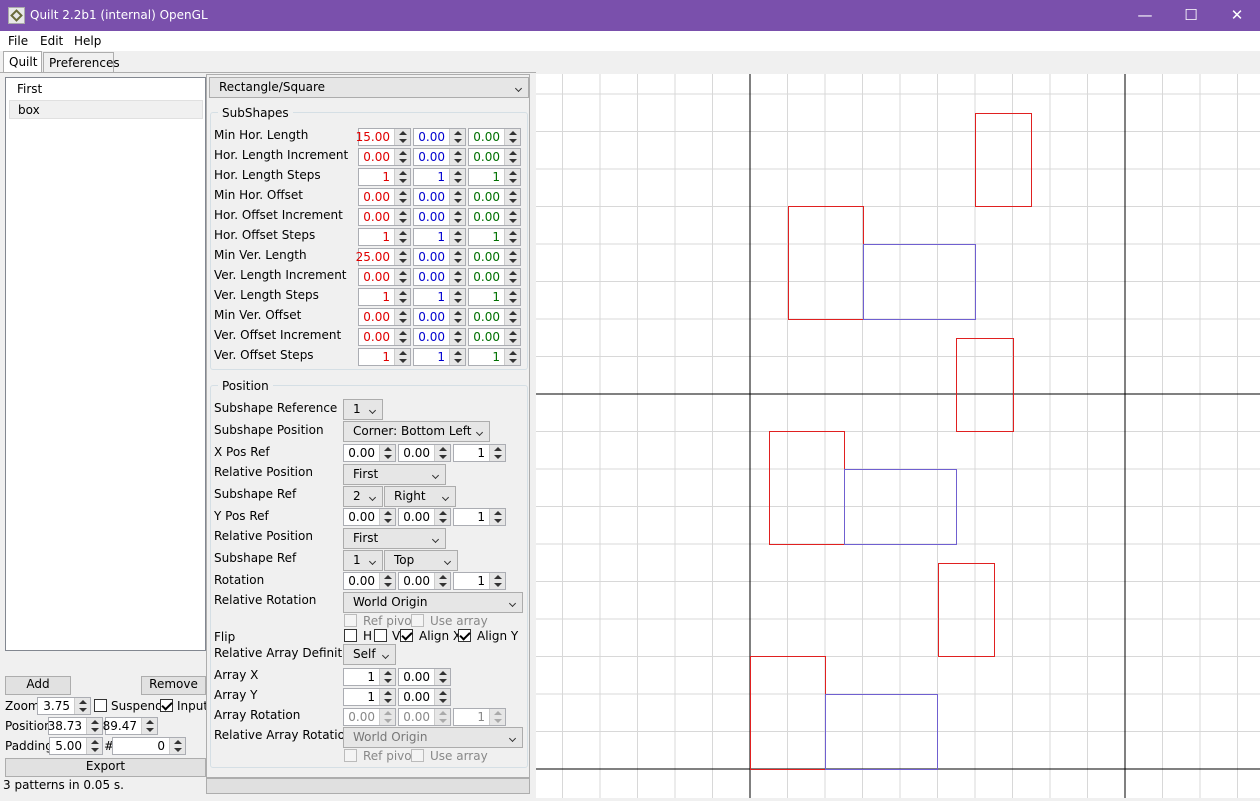 The width and height of the screenshot is (1260, 801). I want to click on rotation-input-3: 1, so click(479, 581).